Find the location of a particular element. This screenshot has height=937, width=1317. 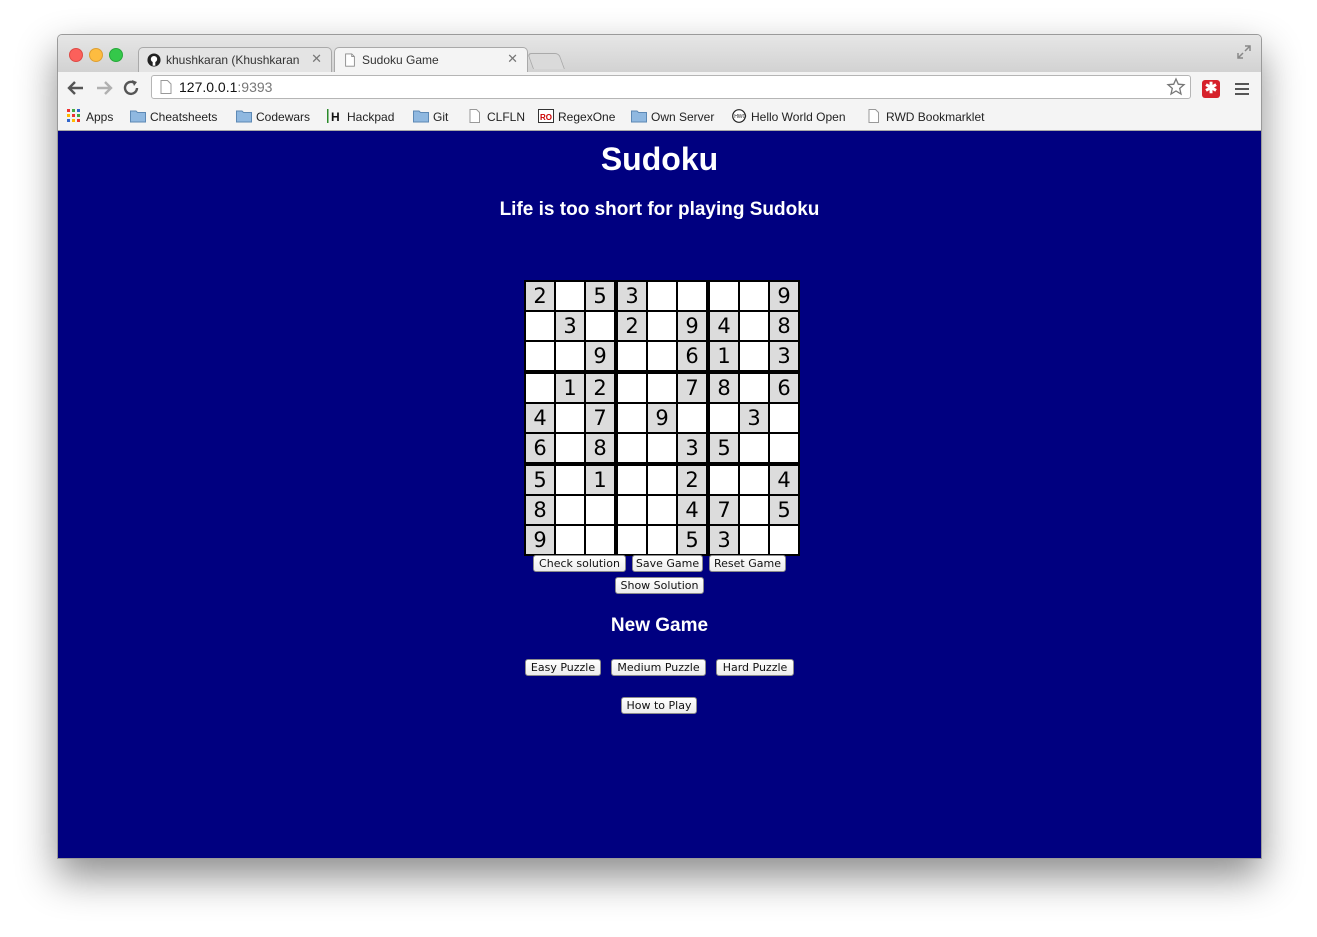

lastpass-extension-icon: ✱ is located at coordinates (1211, 89).